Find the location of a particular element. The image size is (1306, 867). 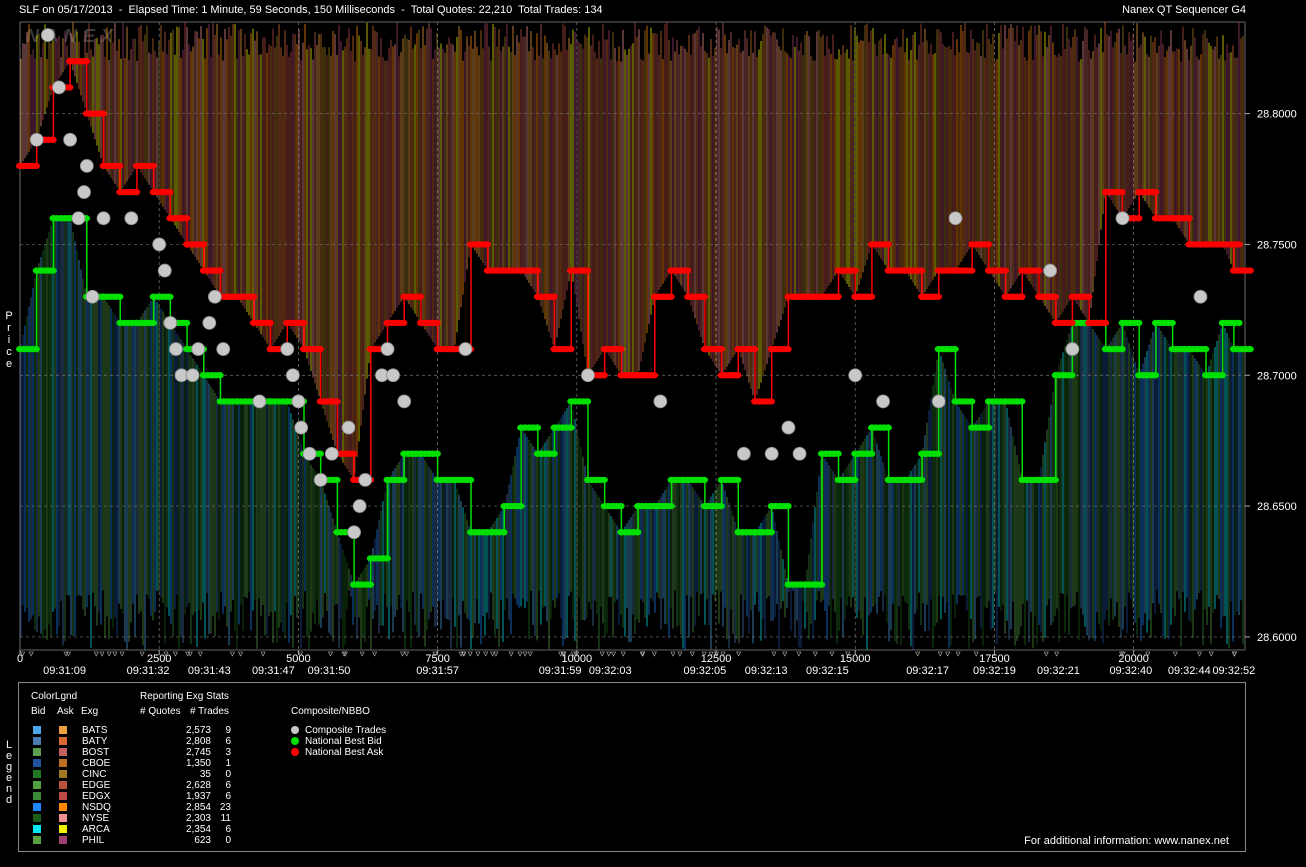

time-label: 09:32:05 is located at coordinates (704, 671).